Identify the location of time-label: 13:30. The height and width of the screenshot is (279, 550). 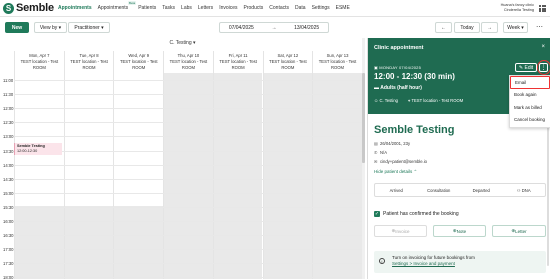
(8, 151).